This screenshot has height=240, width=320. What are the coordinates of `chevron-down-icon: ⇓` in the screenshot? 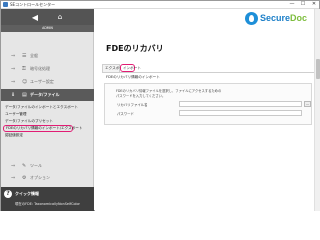 It's located at (13, 95).